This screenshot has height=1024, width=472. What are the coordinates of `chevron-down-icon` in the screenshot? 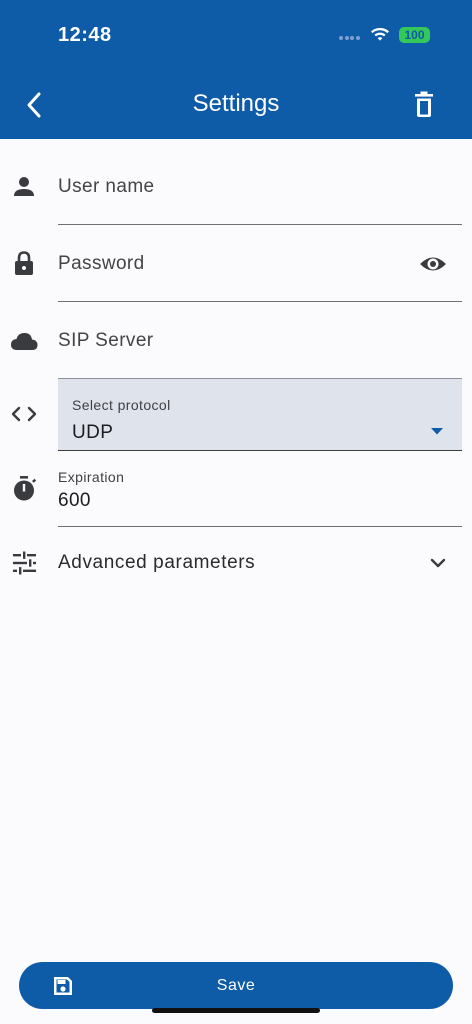 It's located at (439, 563).